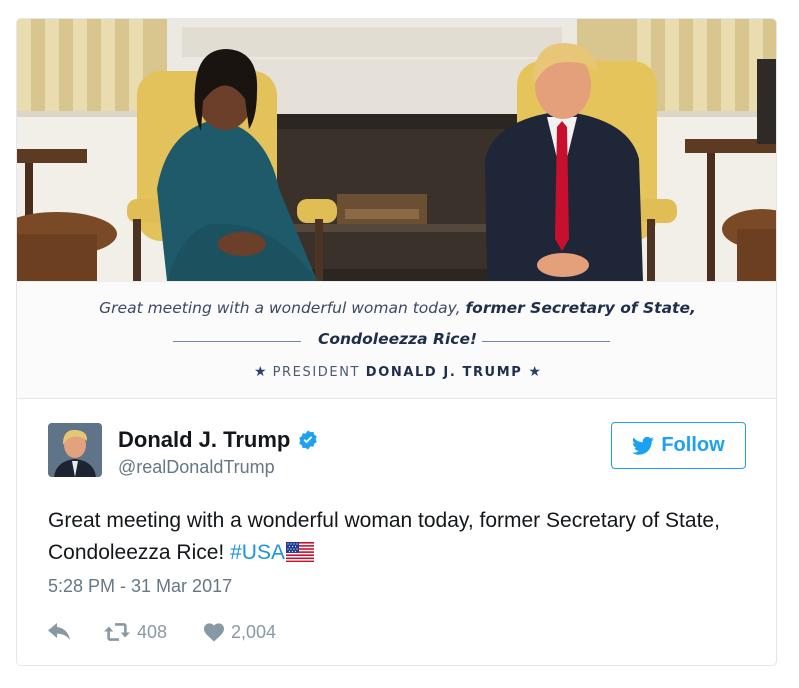 This screenshot has width=799, height=688. What do you see at coordinates (546, 341) in the screenshot?
I see `caption-rule-right` at bounding box center [546, 341].